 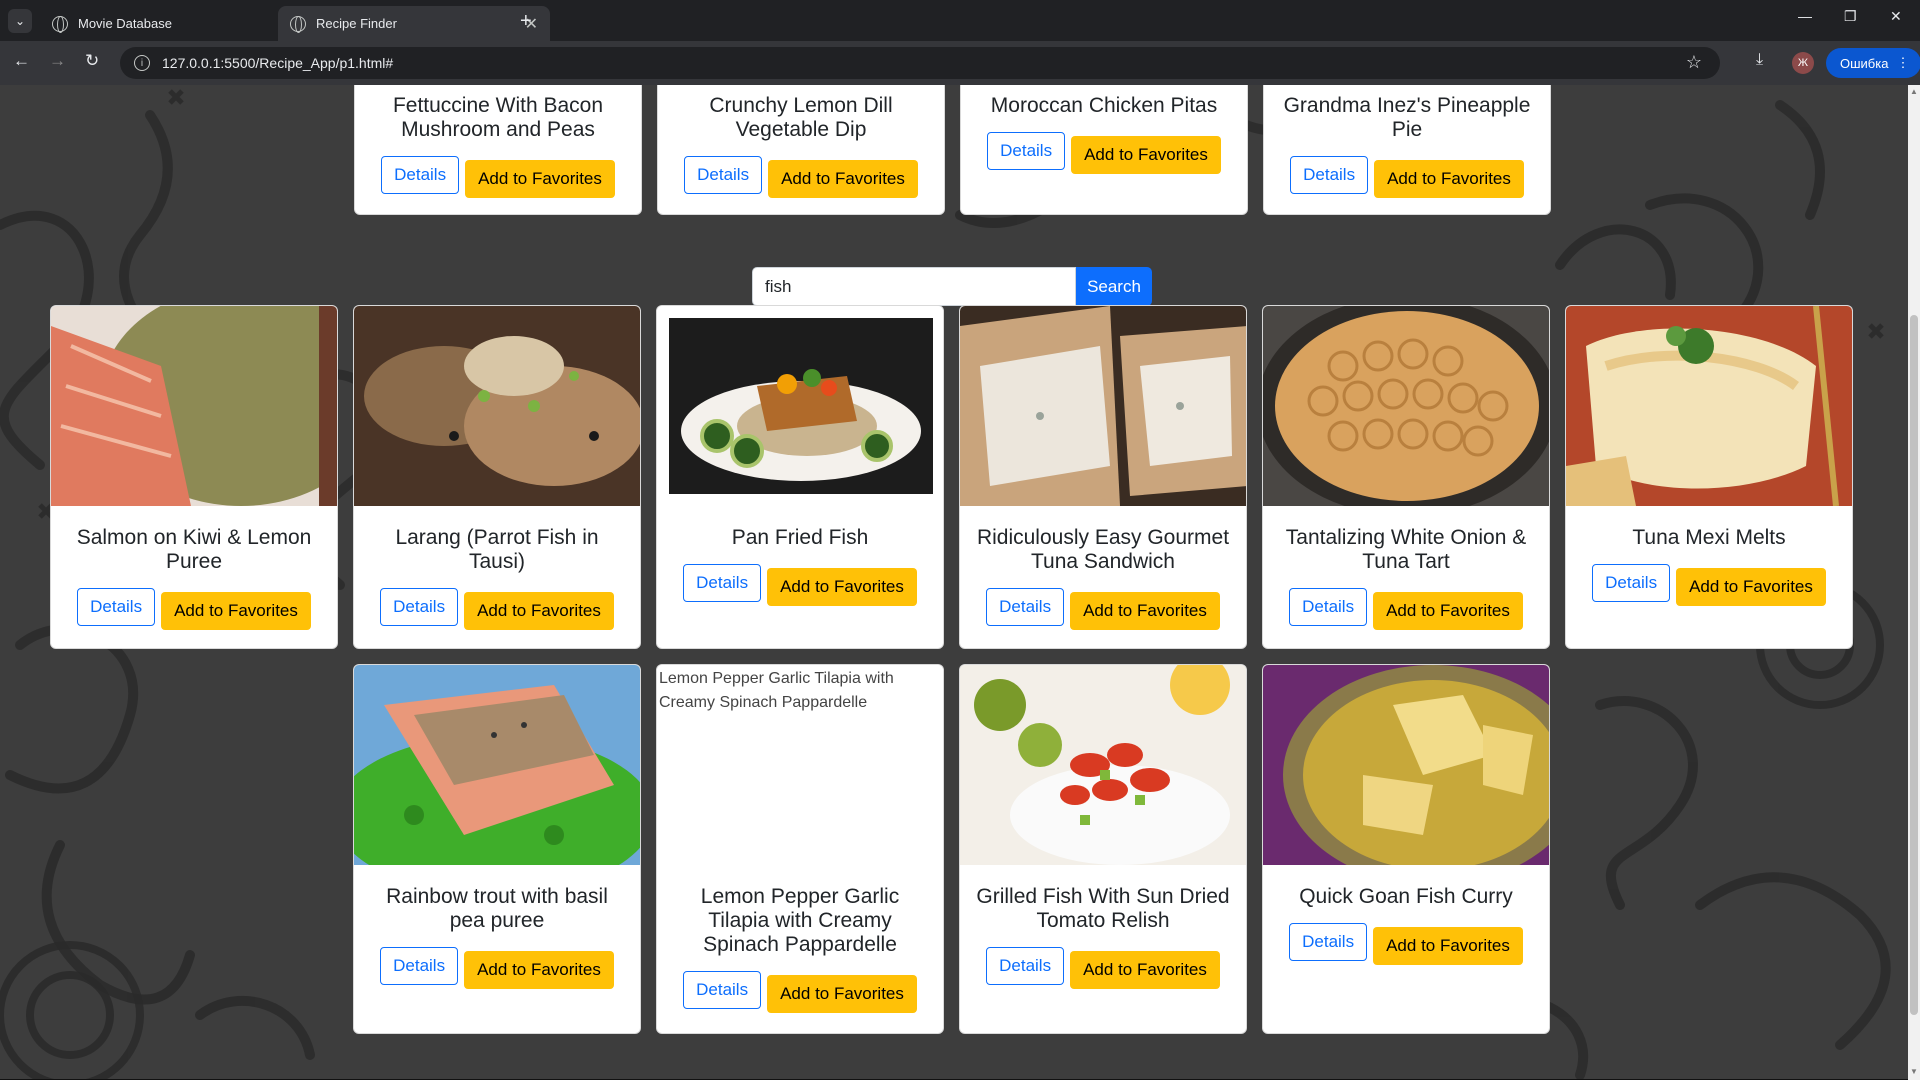 What do you see at coordinates (1406, 765) in the screenshot?
I see `goan-fish-curry-image` at bounding box center [1406, 765].